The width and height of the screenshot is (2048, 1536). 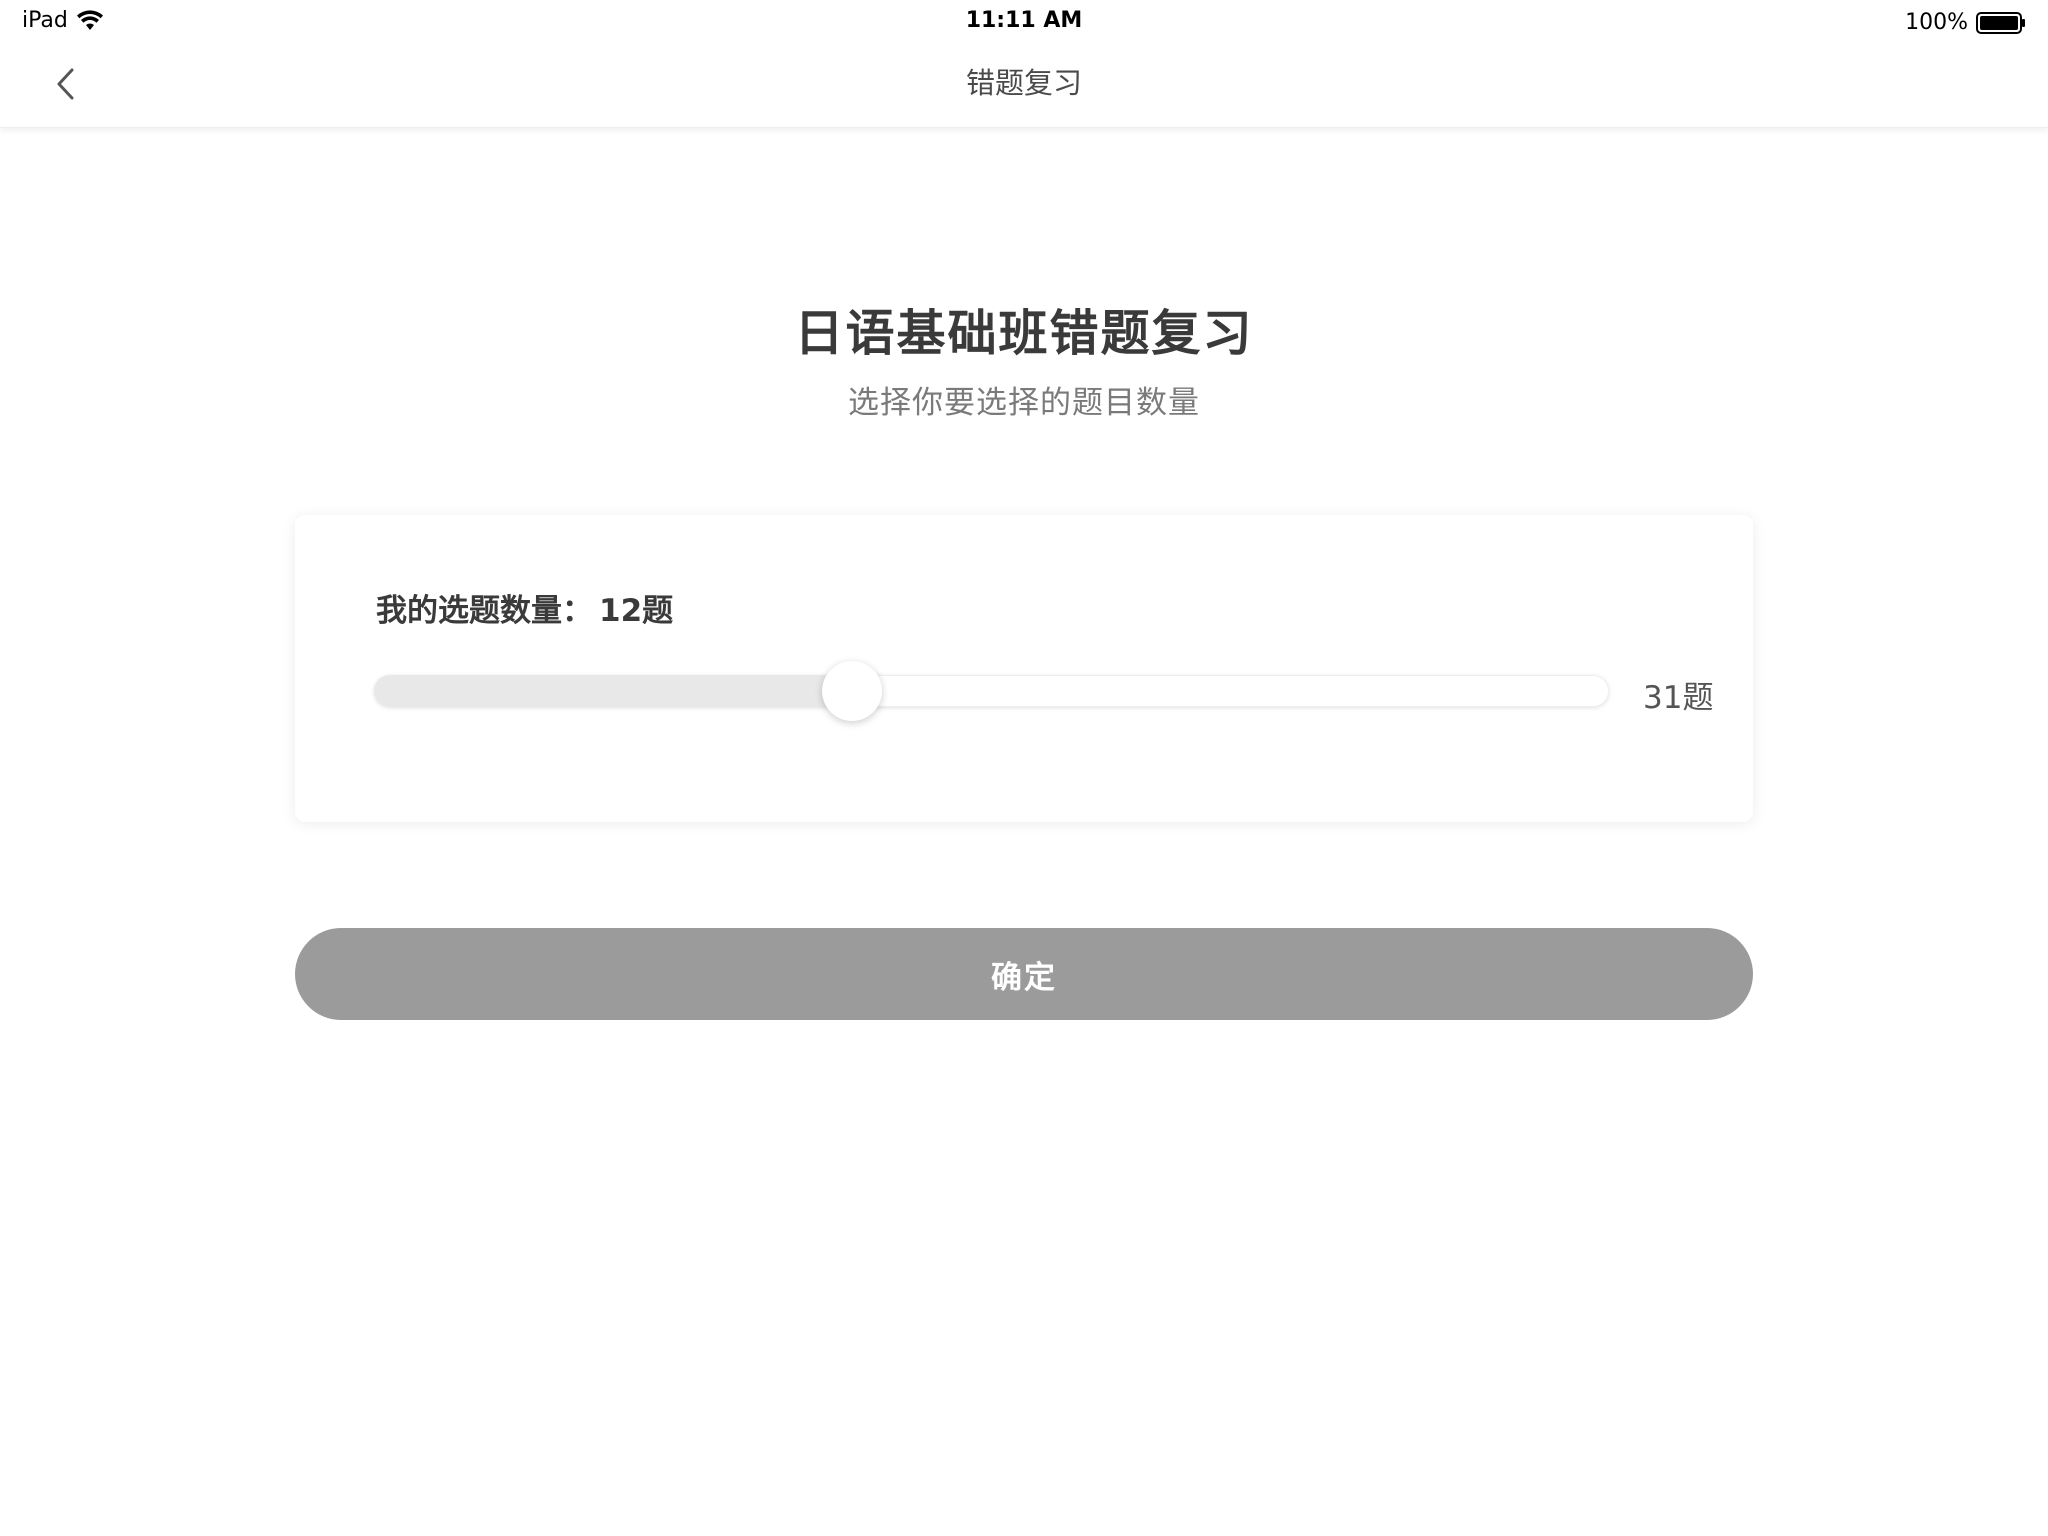 I want to click on question-count-slider, so click(x=991, y=691).